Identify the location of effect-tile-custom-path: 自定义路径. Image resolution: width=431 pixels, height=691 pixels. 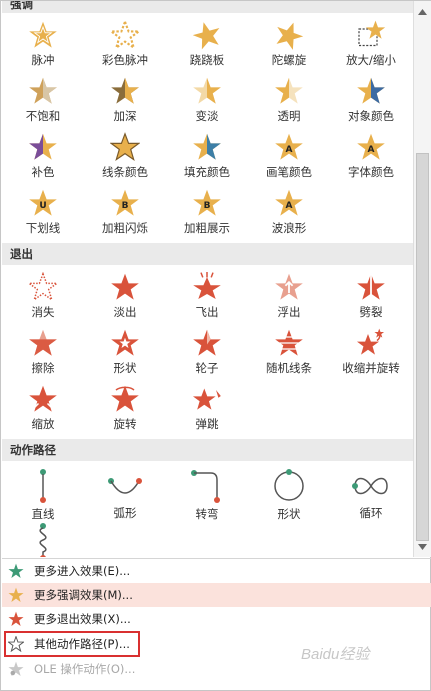
(43, 539).